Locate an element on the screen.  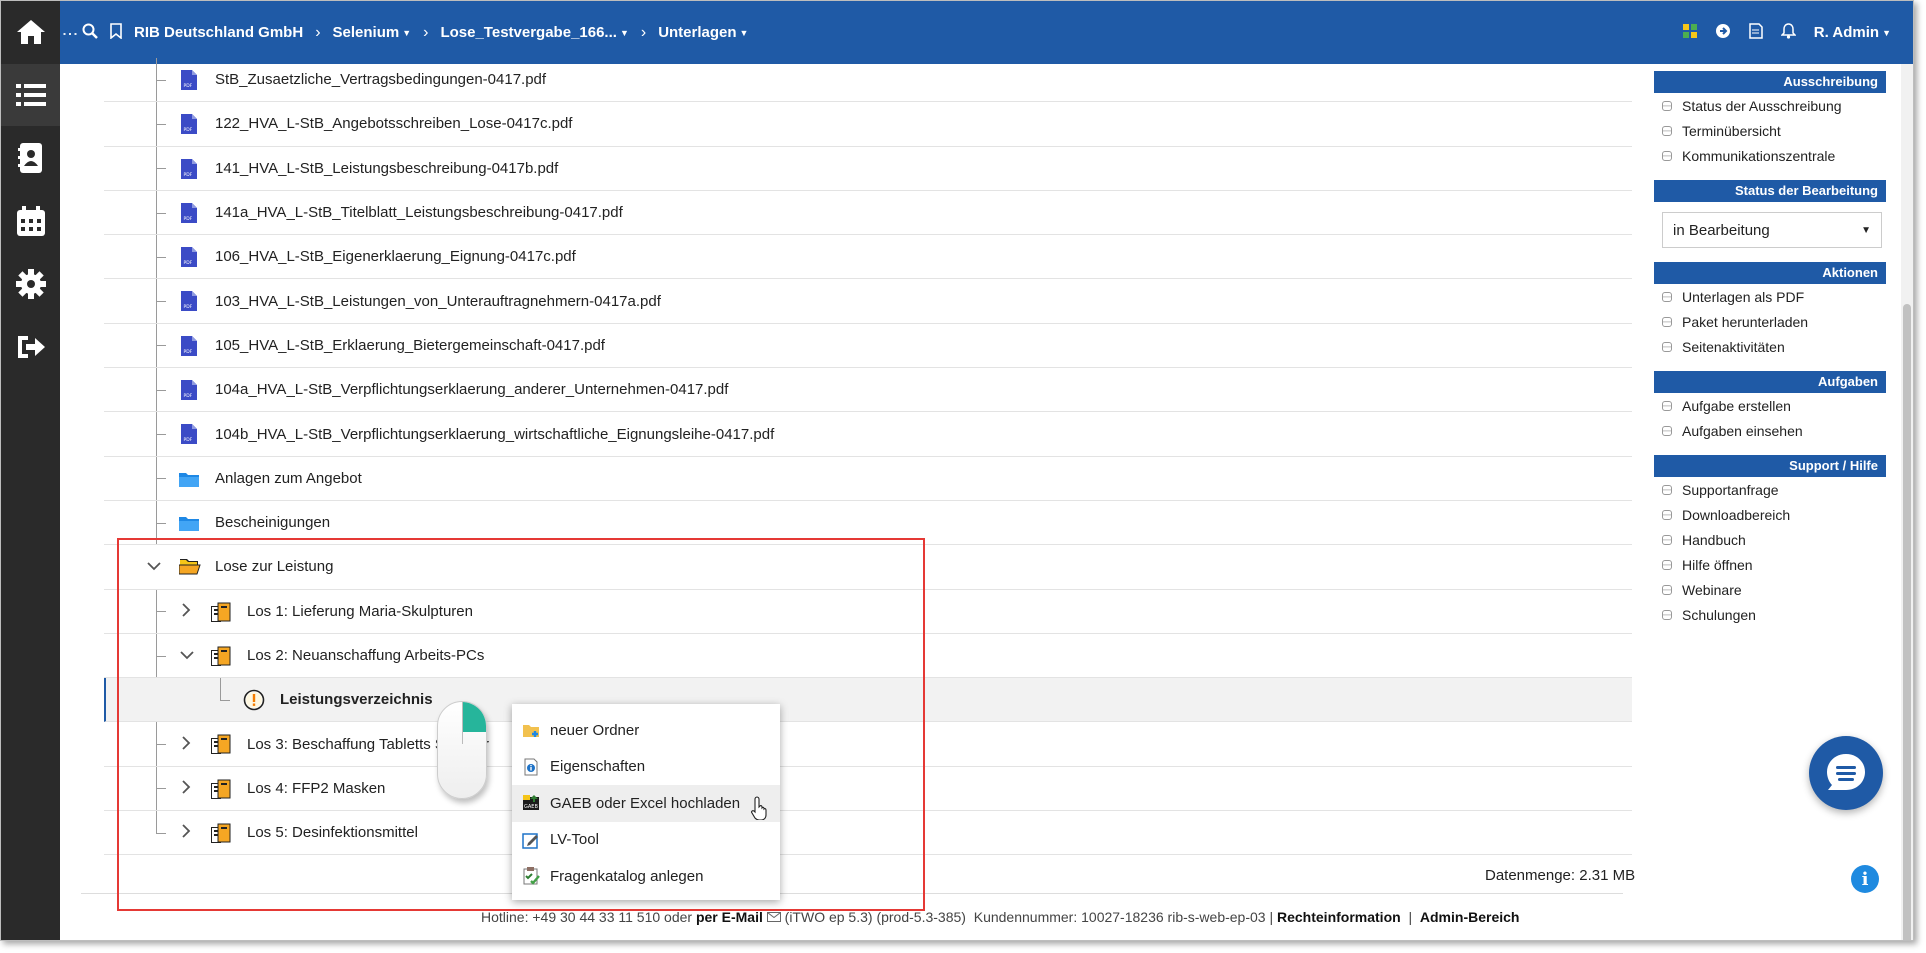
tree-item-label: Anlagen zum Angebot is located at coordinates (288, 478).